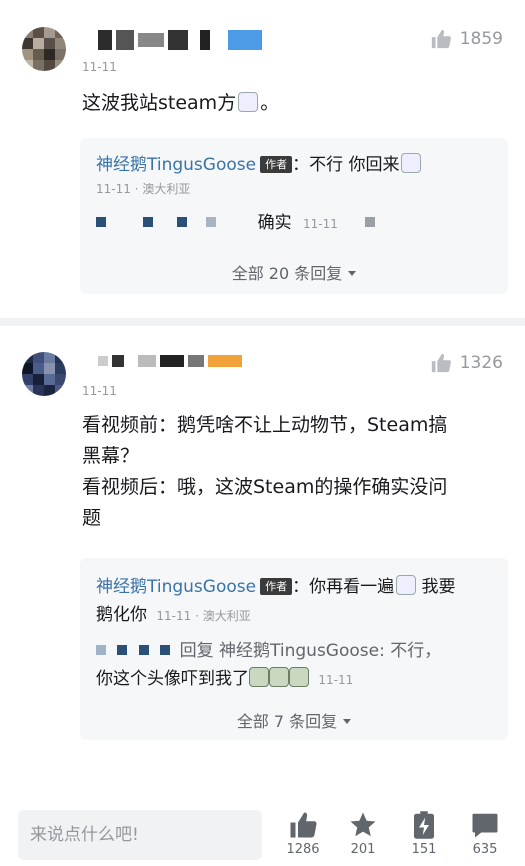 The width and height of the screenshot is (525, 866). I want to click on favorite-button: 201, so click(363, 833).